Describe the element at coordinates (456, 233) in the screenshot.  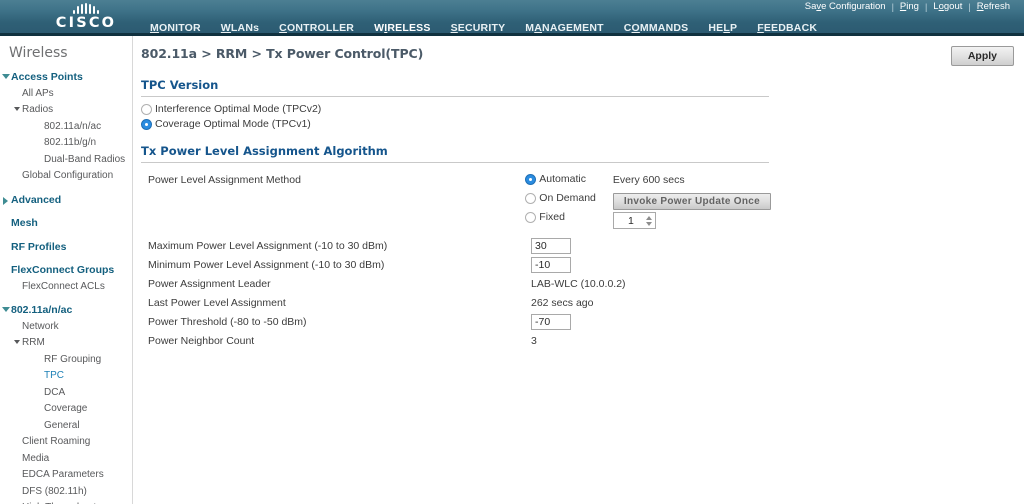
I see `row-spacer` at that location.